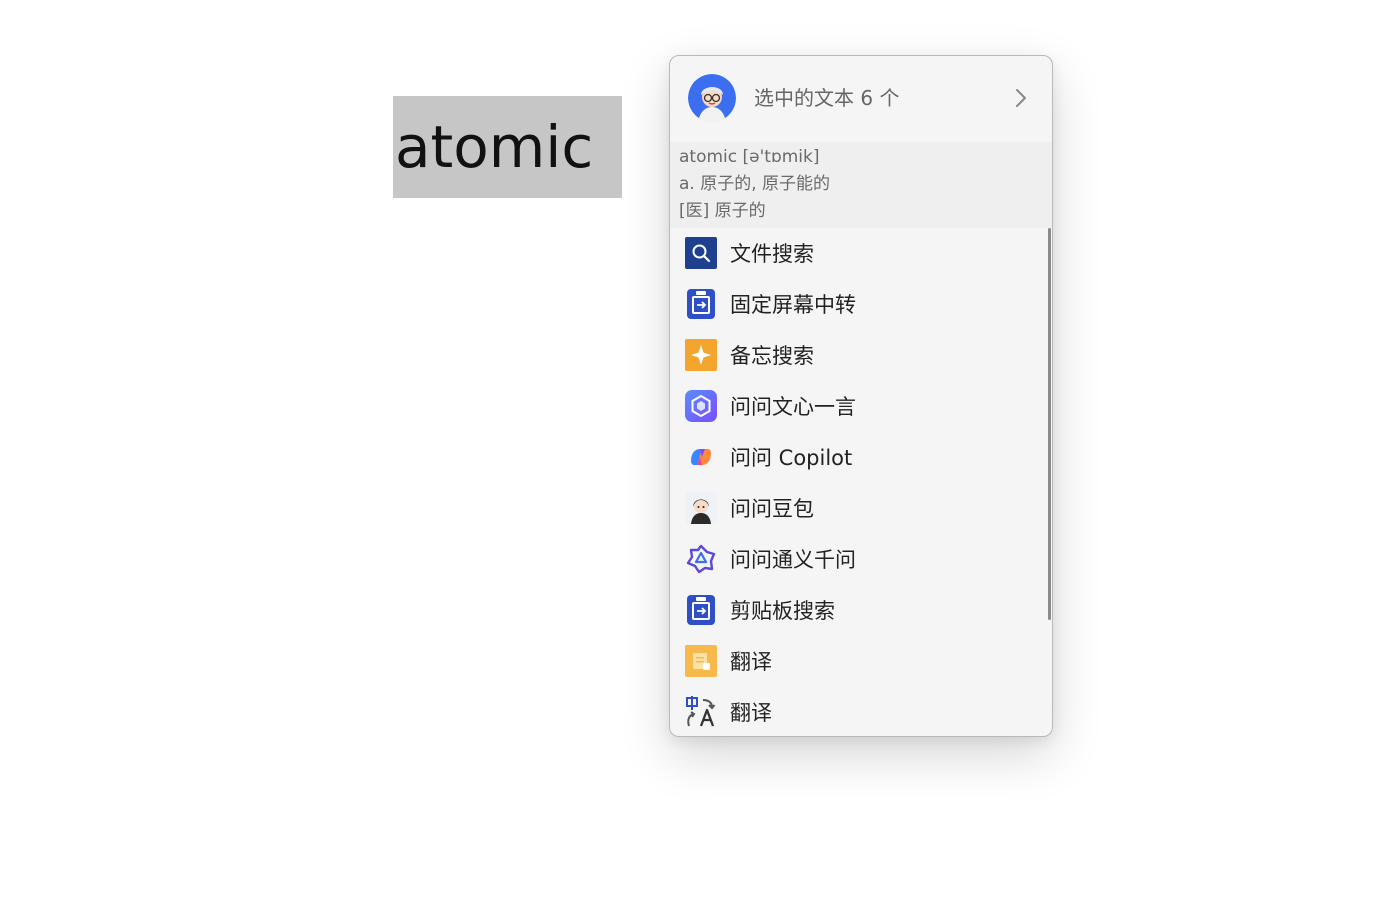 The height and width of the screenshot is (900, 1400). I want to click on menu-item-ask-doubao: 问问豆包, so click(861, 508).